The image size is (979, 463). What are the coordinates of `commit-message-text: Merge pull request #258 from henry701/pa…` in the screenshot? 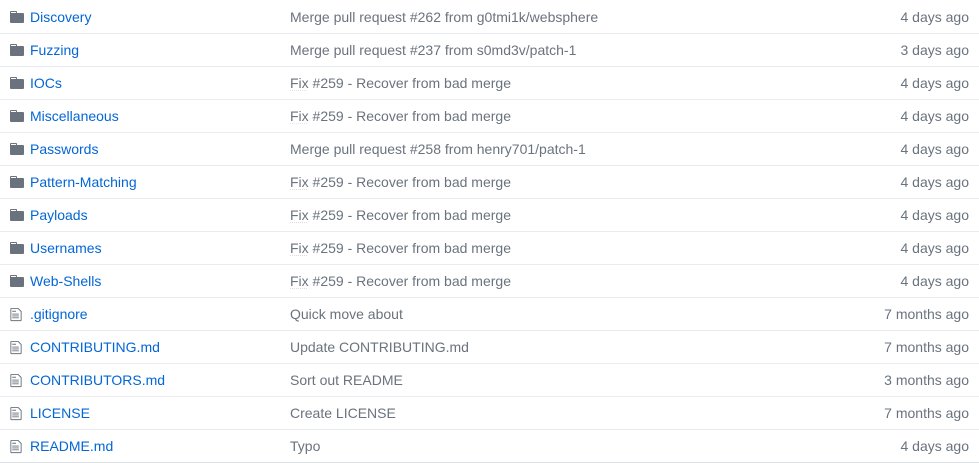 It's located at (438, 149).